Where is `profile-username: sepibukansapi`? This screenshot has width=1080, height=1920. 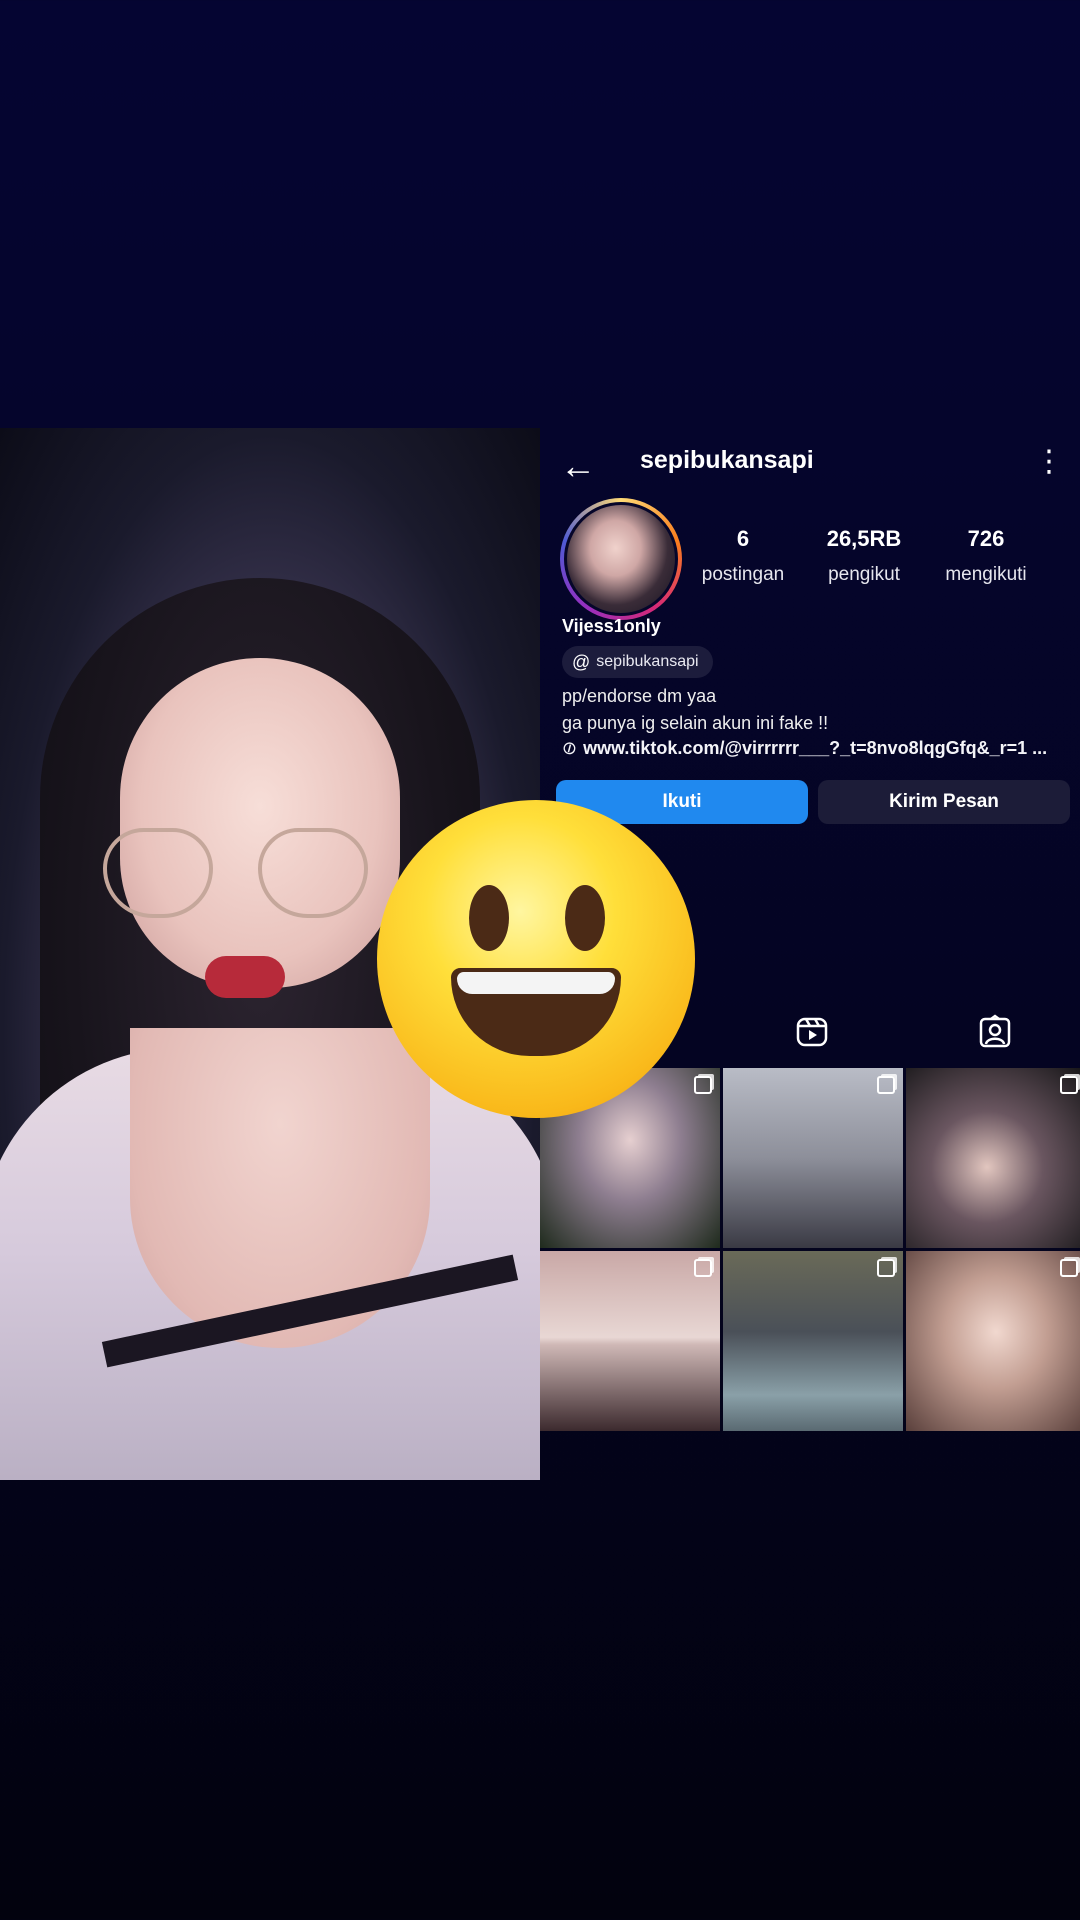
profile-username: sepibukansapi is located at coordinates (727, 460).